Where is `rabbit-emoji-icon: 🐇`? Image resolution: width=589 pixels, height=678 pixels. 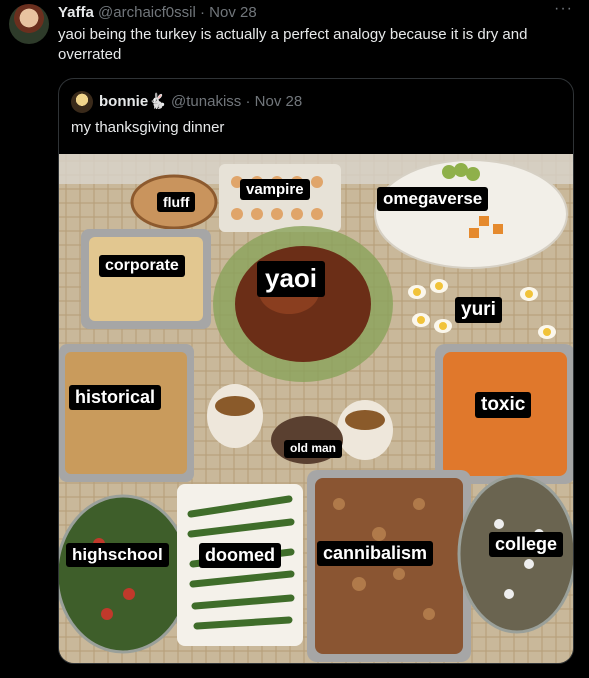
rabbit-emoji-icon: 🐇 is located at coordinates (157, 101).